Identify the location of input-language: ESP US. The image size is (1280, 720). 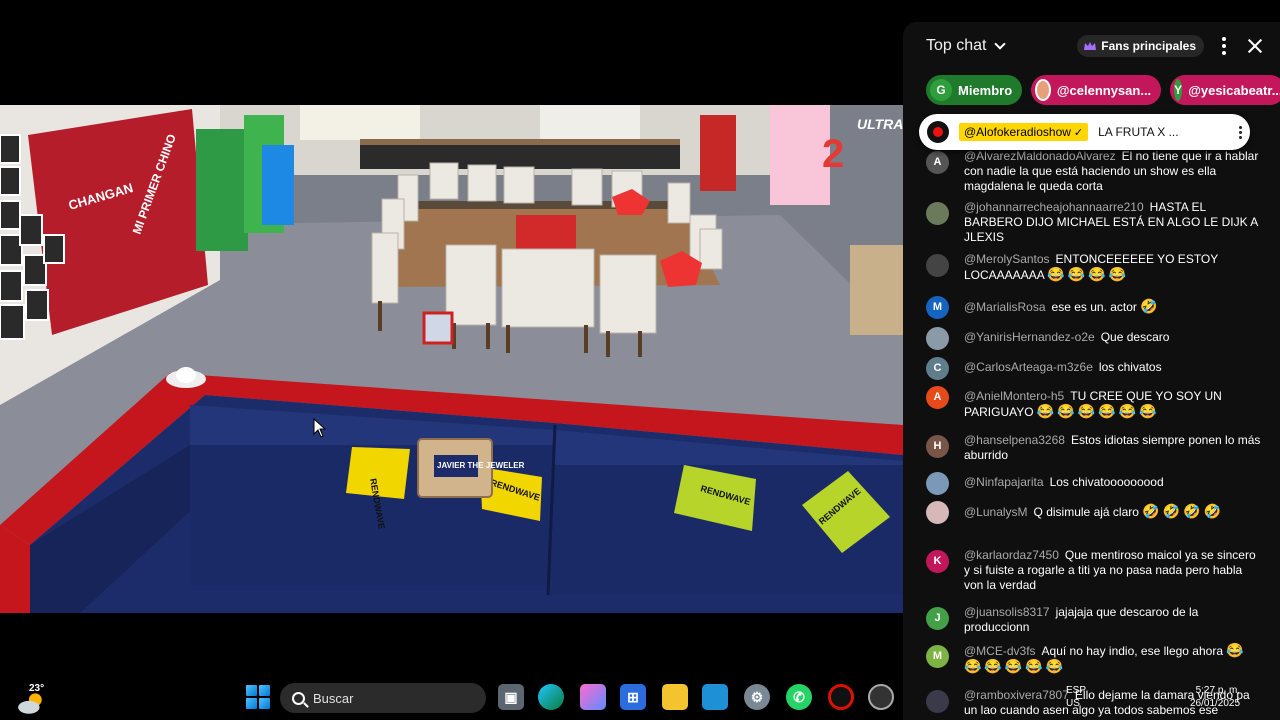
(1076, 697).